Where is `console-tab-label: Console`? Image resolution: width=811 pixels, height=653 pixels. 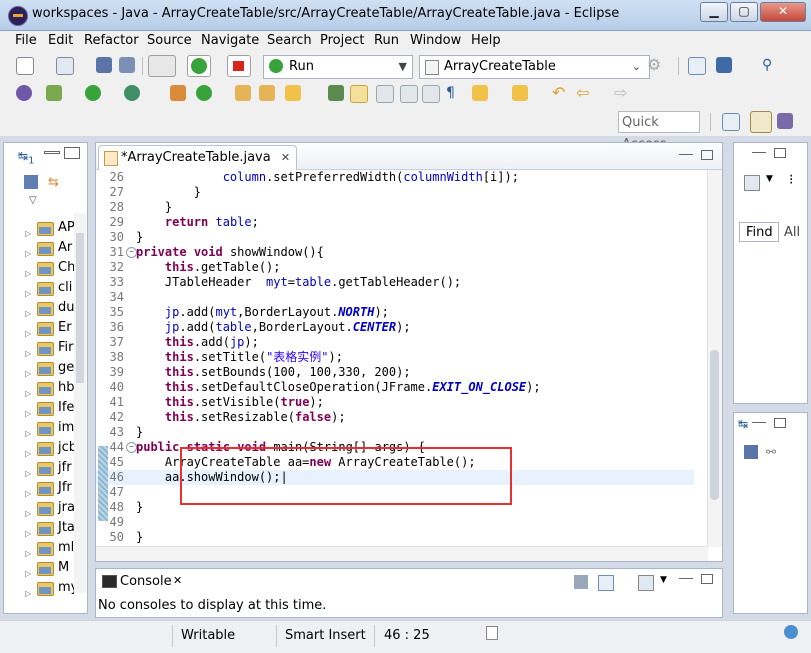
console-tab-label: Console is located at coordinates (146, 581).